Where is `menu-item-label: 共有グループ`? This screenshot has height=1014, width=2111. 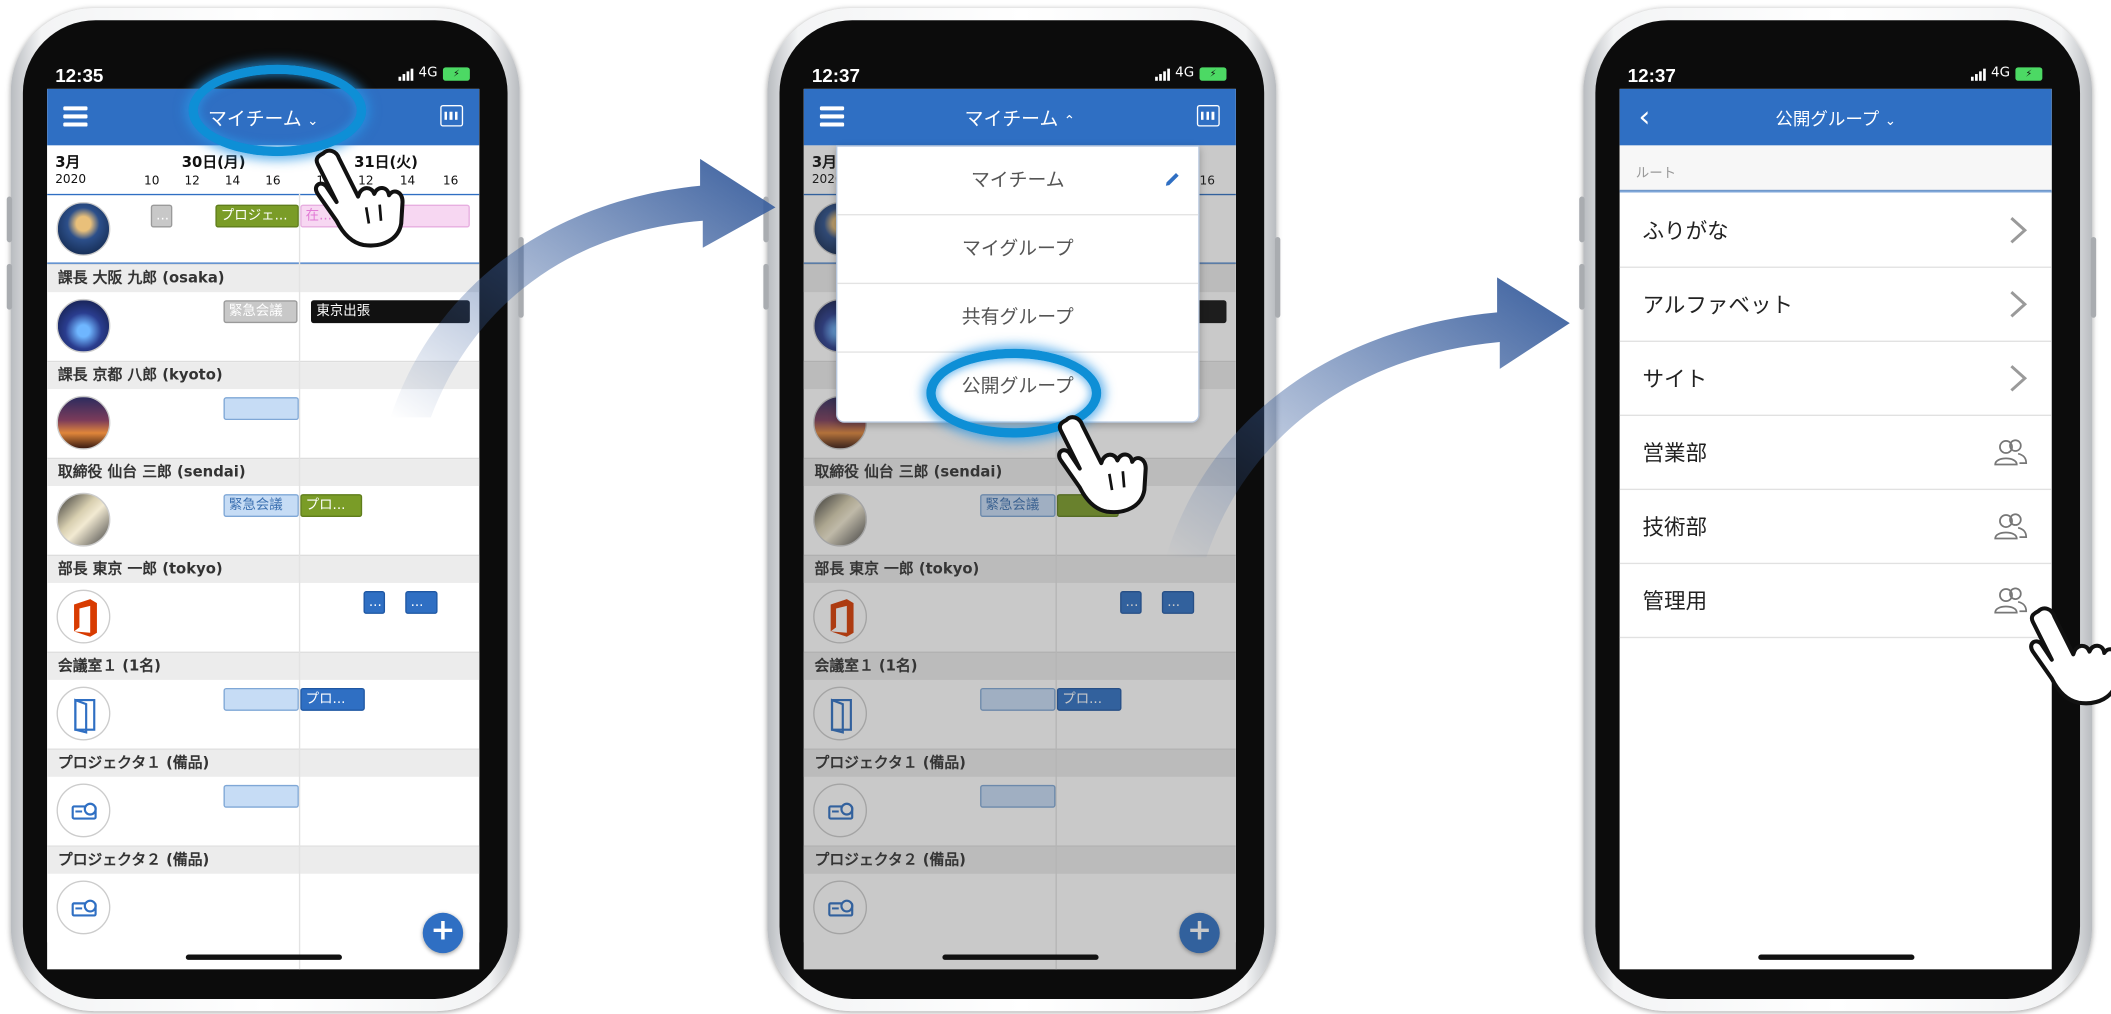
menu-item-label: 共有グループ is located at coordinates (1017, 317).